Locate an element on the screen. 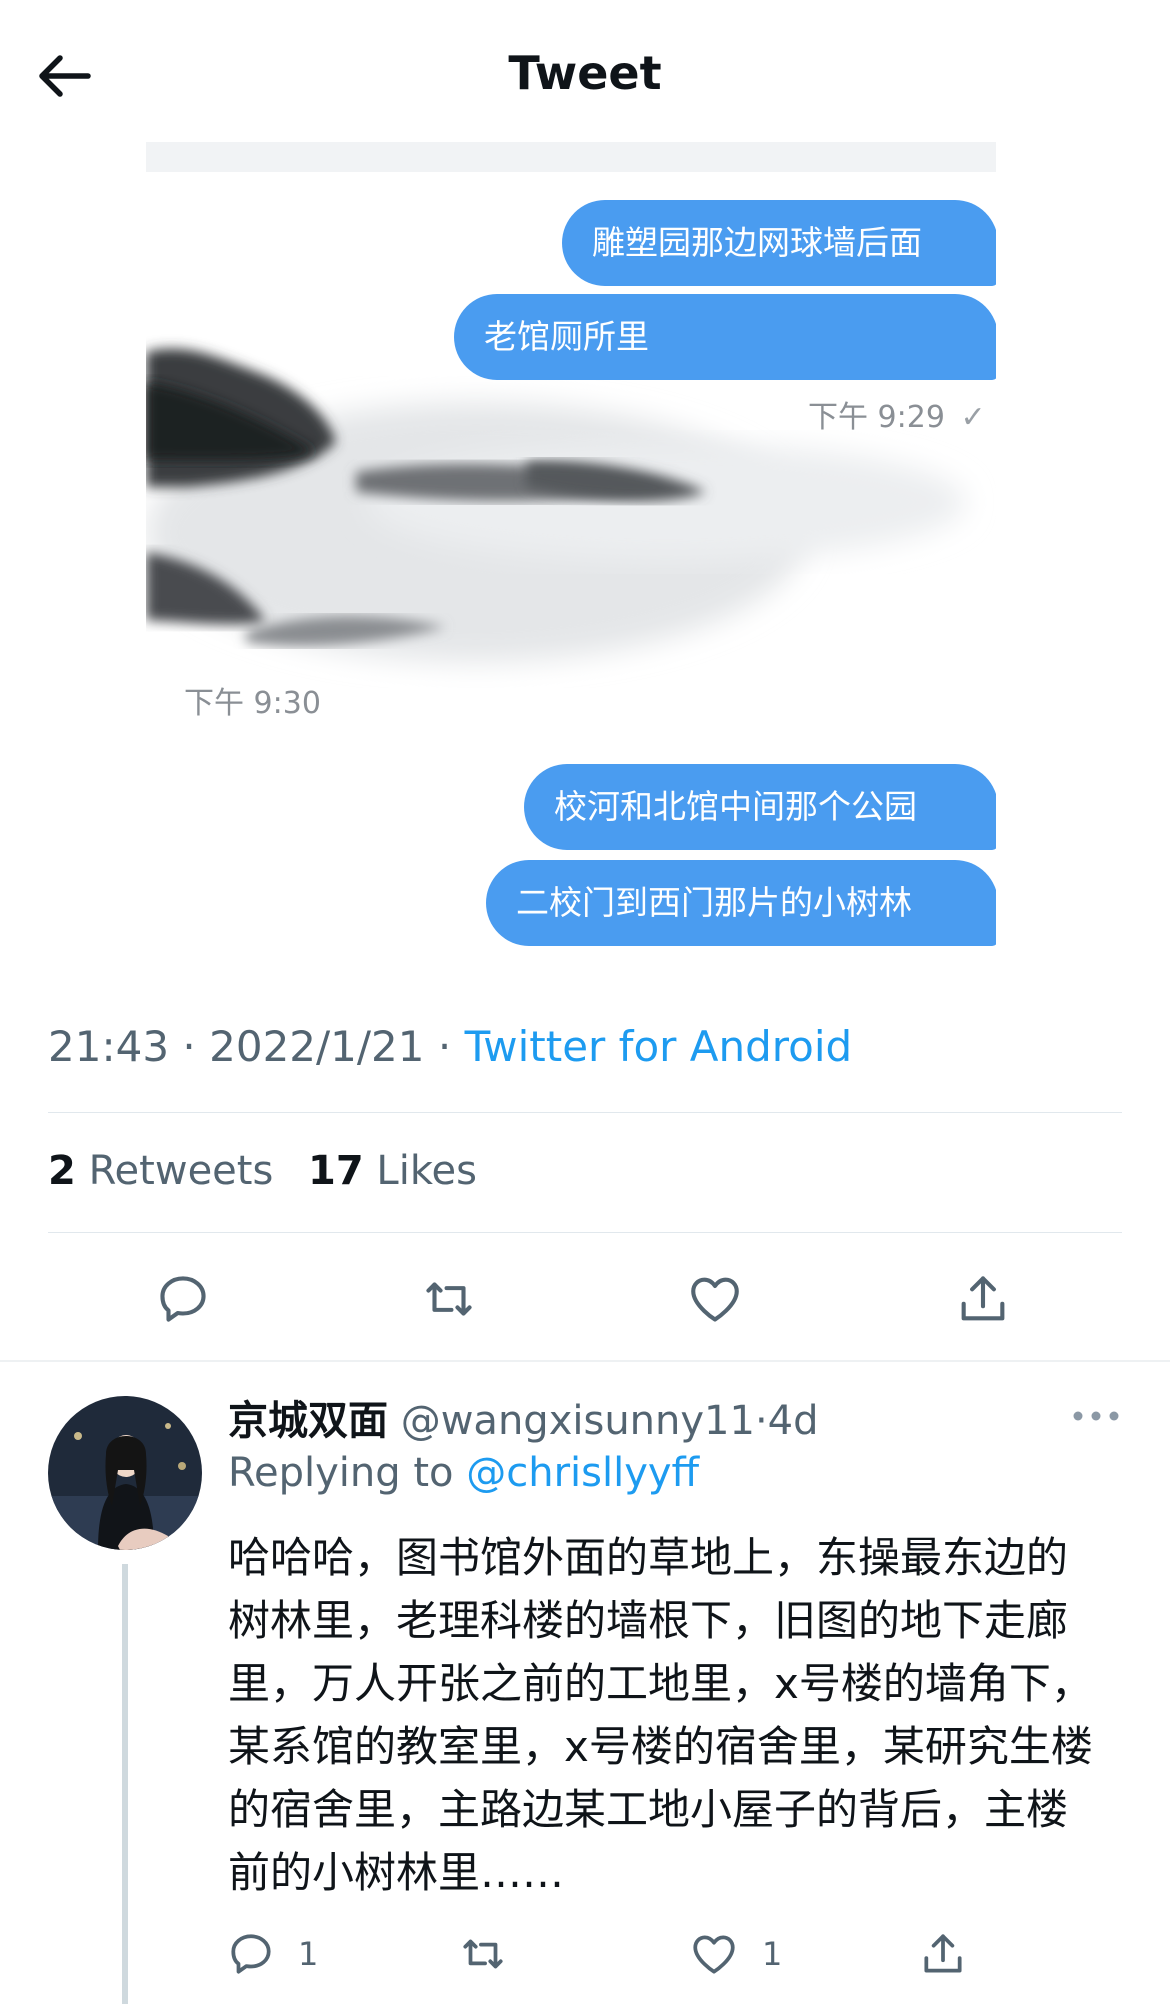  chat-timestamp: 下午 9:30 is located at coordinates (252, 703).